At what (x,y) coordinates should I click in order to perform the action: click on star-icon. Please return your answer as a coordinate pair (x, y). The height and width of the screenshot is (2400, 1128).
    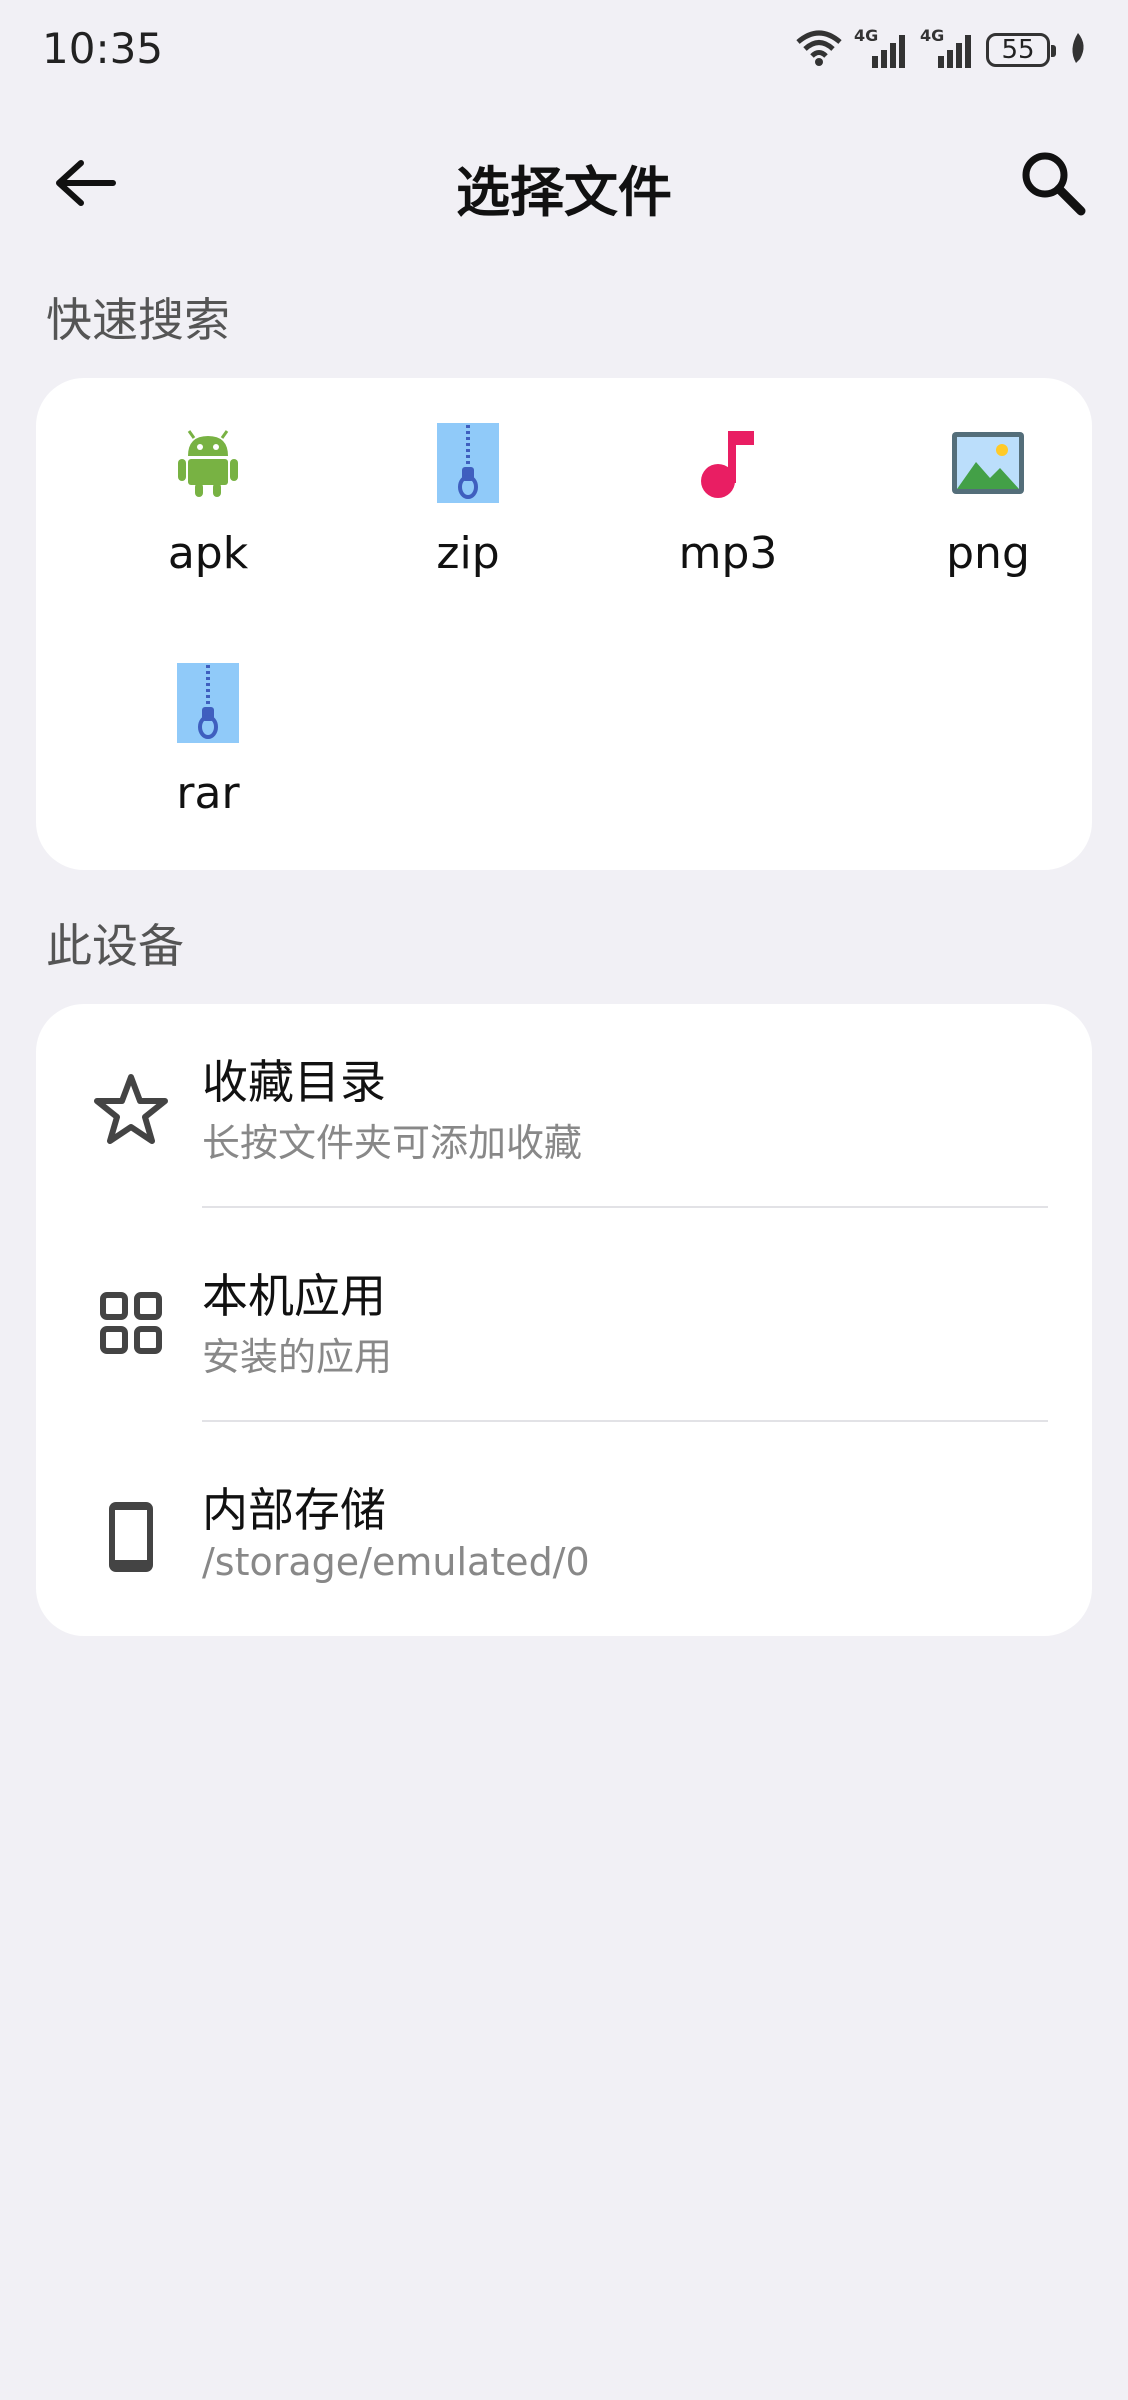
    Looking at the image, I should click on (131, 1109).